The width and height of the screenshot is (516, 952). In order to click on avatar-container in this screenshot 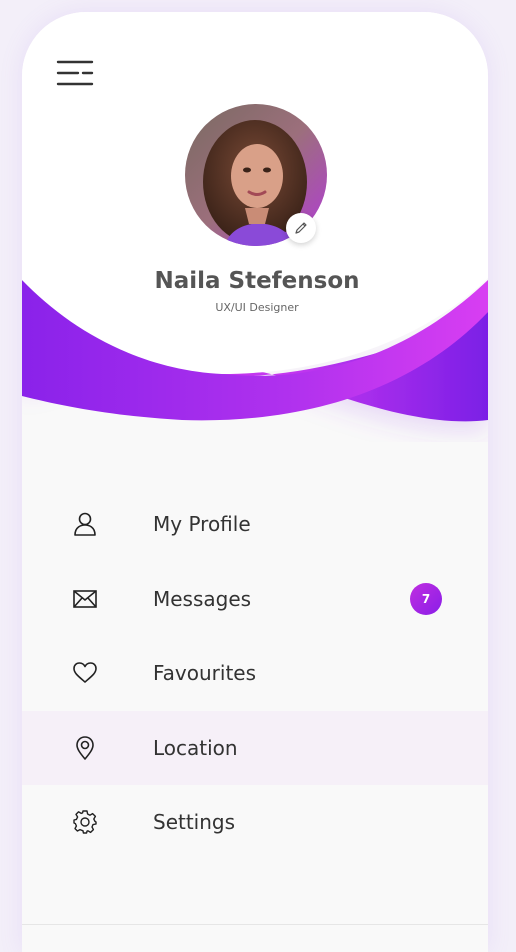, I will do `click(256, 175)`.